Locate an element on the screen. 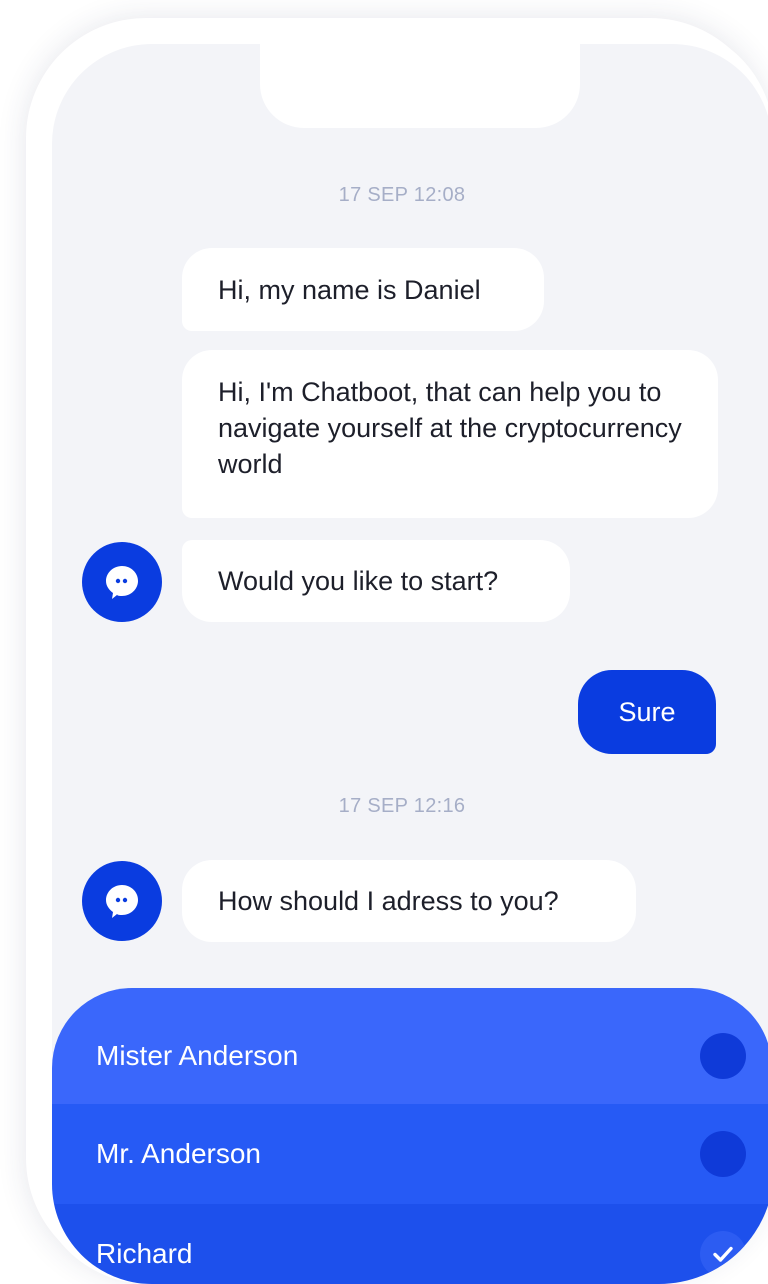 The image size is (768, 1284). check-icon is located at coordinates (723, 1254).